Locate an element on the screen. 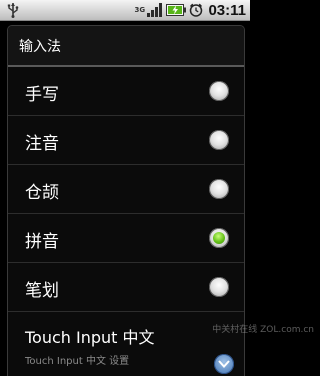 Image resolution: width=320 pixels, height=376 pixels. list-item-subtitle: Touch Input 中文 设置 is located at coordinates (77, 361).